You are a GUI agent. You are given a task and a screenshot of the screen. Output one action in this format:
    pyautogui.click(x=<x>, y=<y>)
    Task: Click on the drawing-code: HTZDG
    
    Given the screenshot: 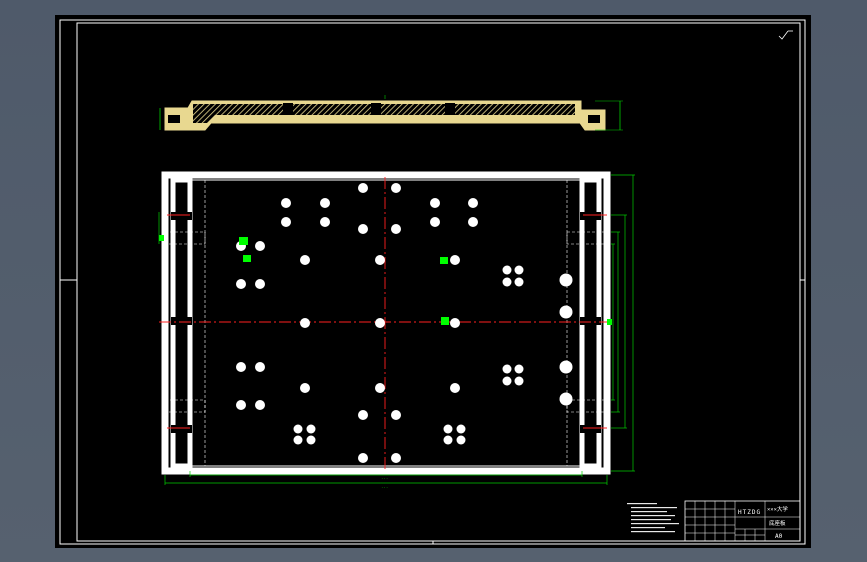 What is the action you would take?
    pyautogui.click(x=749, y=512)
    